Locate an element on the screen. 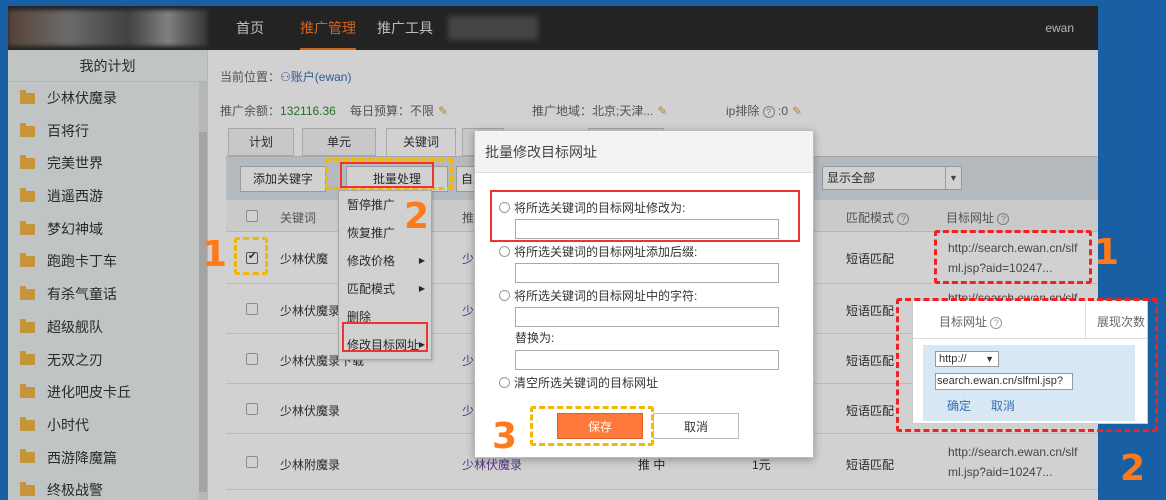  user-icon: ⚇ is located at coordinates (285, 77).